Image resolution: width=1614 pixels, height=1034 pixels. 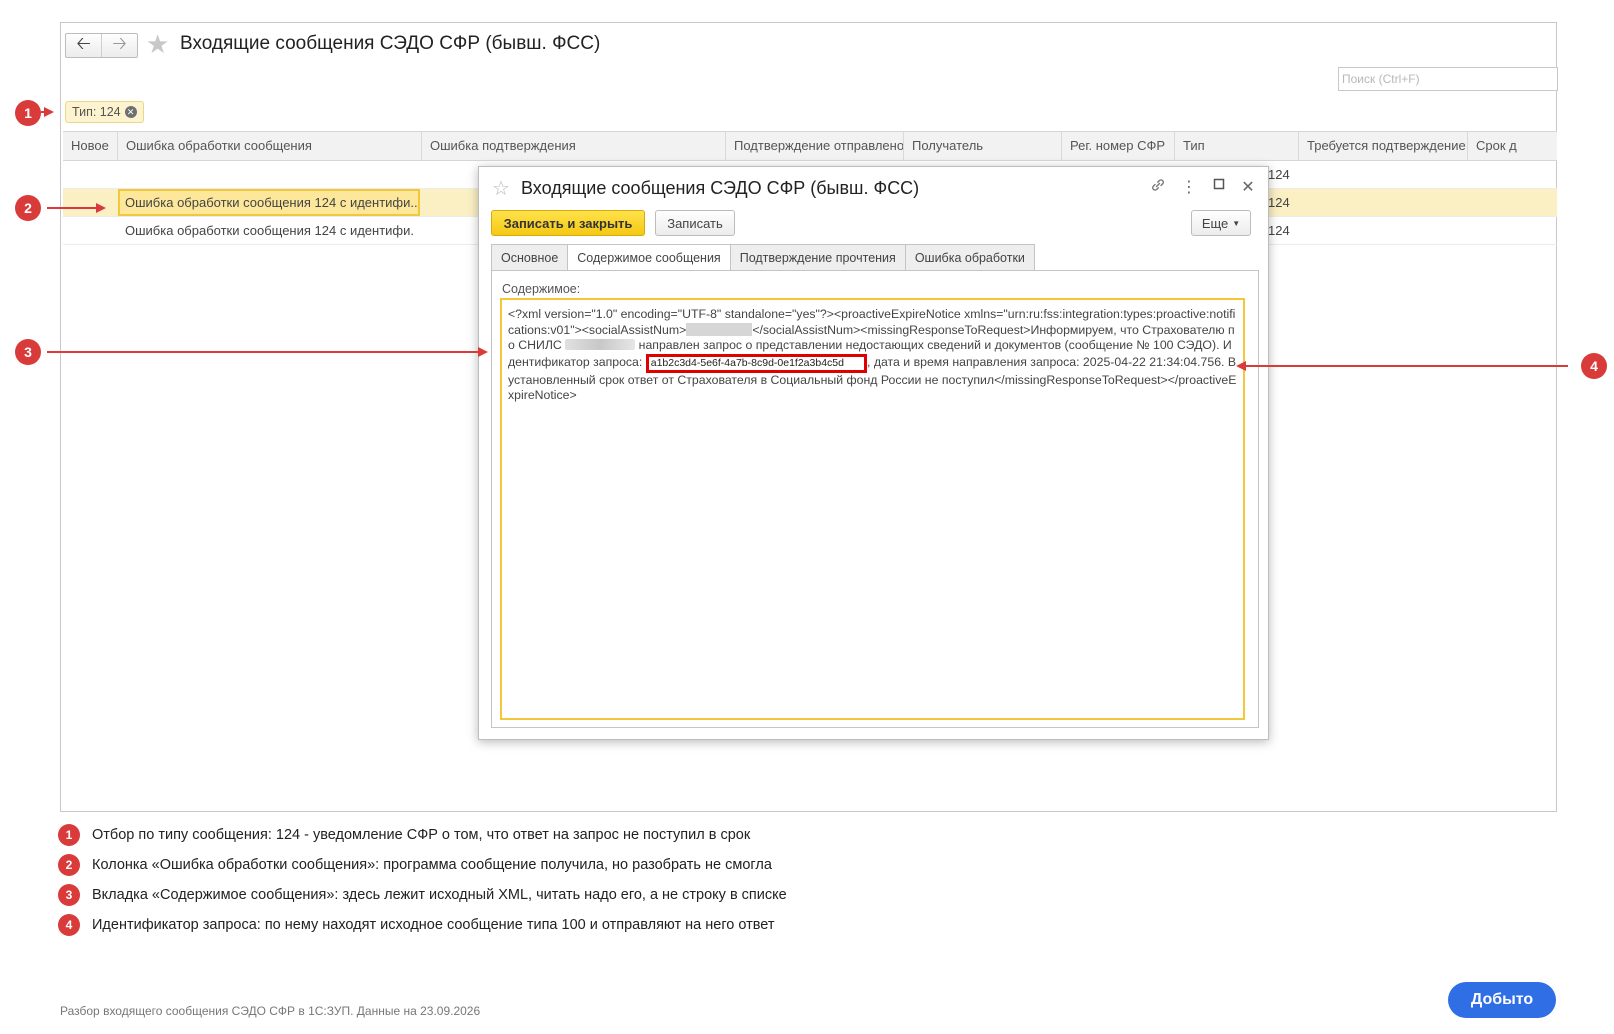 What do you see at coordinates (573, 146) in the screenshot?
I see `column-header-confirmation-error: Ошибка подтверждения` at bounding box center [573, 146].